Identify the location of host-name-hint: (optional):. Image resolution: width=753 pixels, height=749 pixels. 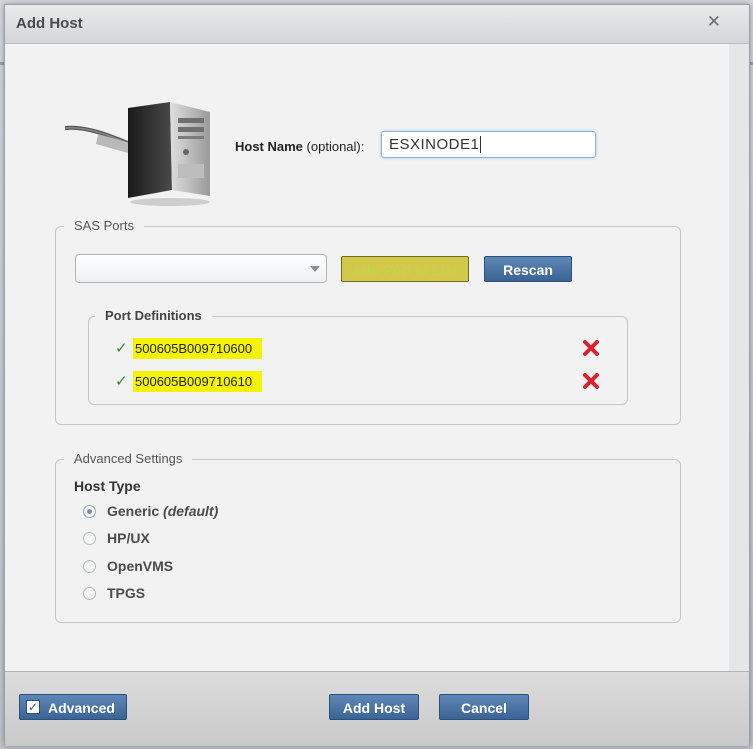
(335, 146).